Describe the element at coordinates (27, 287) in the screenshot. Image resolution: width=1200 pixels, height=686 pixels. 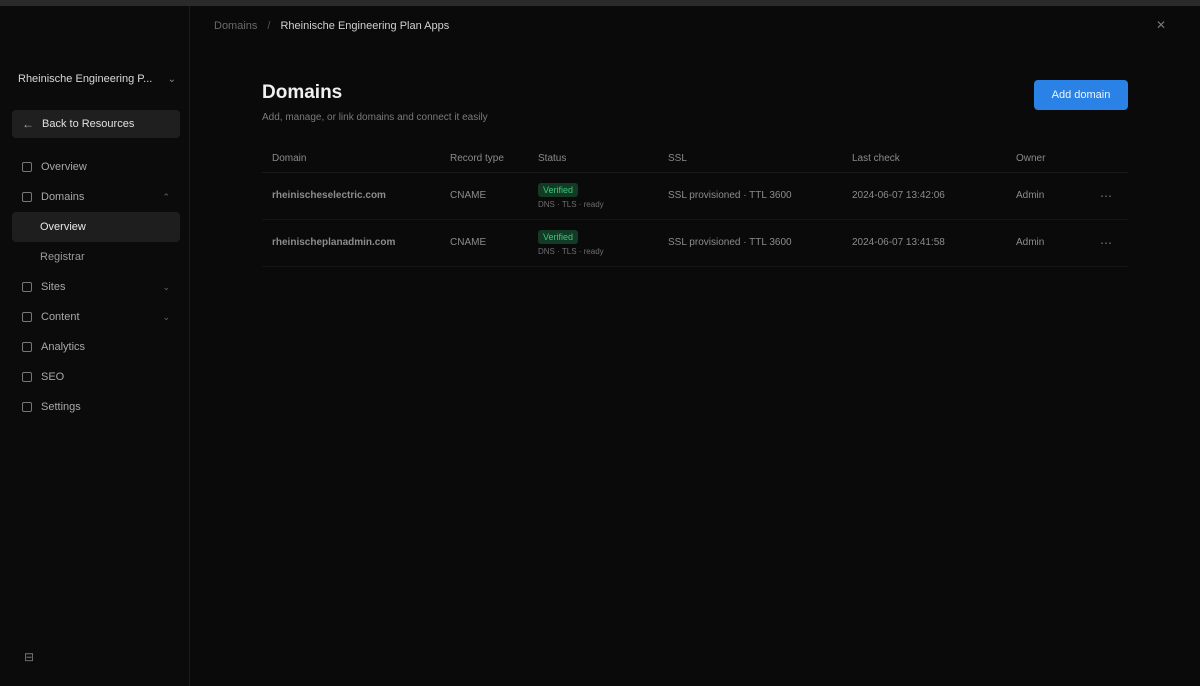
I see `layers-icon` at that location.